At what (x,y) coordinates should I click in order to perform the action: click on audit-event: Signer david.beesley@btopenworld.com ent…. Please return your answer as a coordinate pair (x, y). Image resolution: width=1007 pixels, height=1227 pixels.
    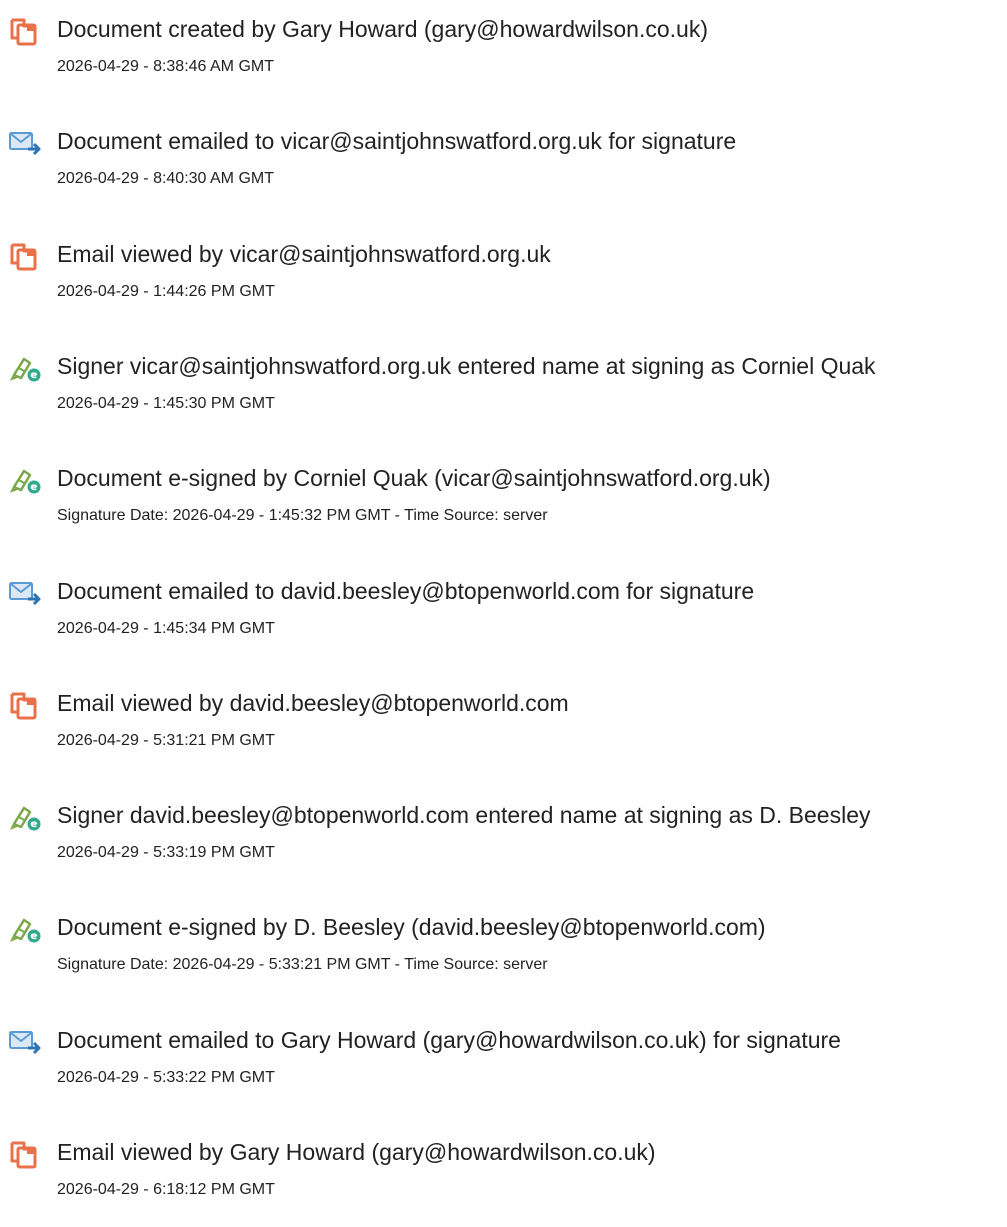
    Looking at the image, I should click on (503, 840).